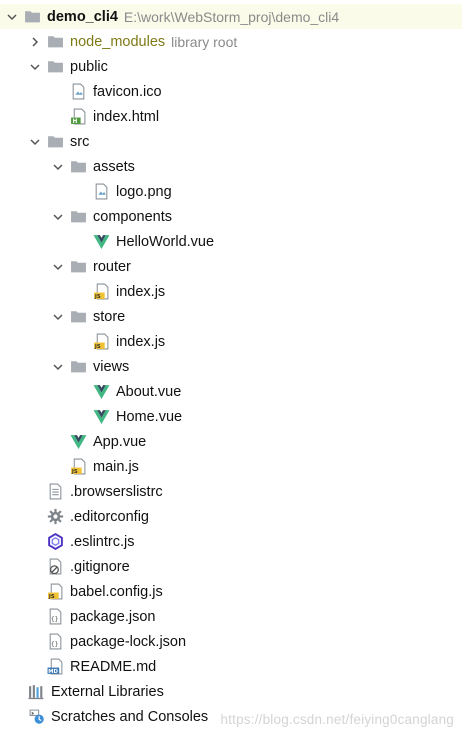  I want to click on tree-item-label: .editorconfig, so click(109, 516).